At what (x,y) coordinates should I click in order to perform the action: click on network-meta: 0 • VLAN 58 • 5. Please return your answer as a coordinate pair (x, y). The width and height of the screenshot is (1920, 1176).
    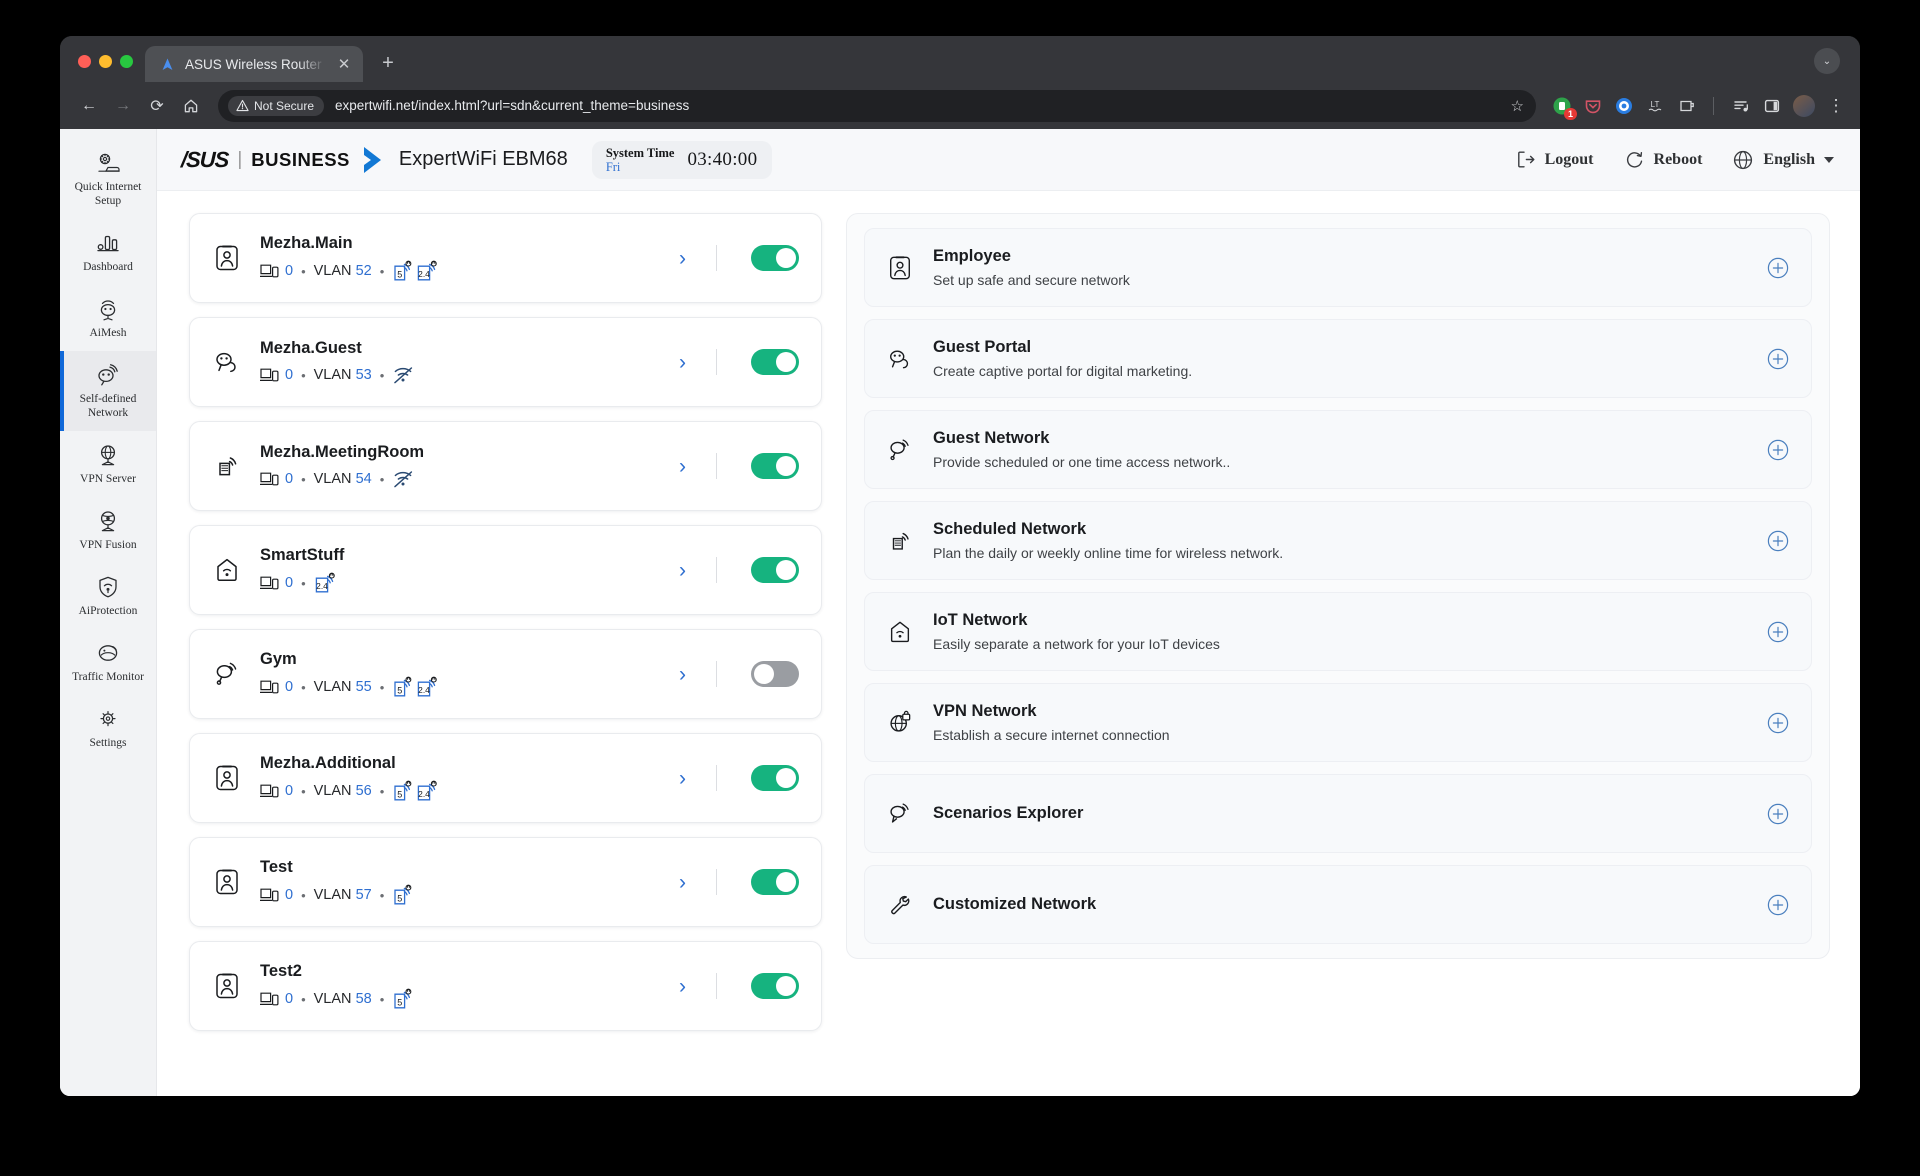
    Looking at the image, I should click on (457, 999).